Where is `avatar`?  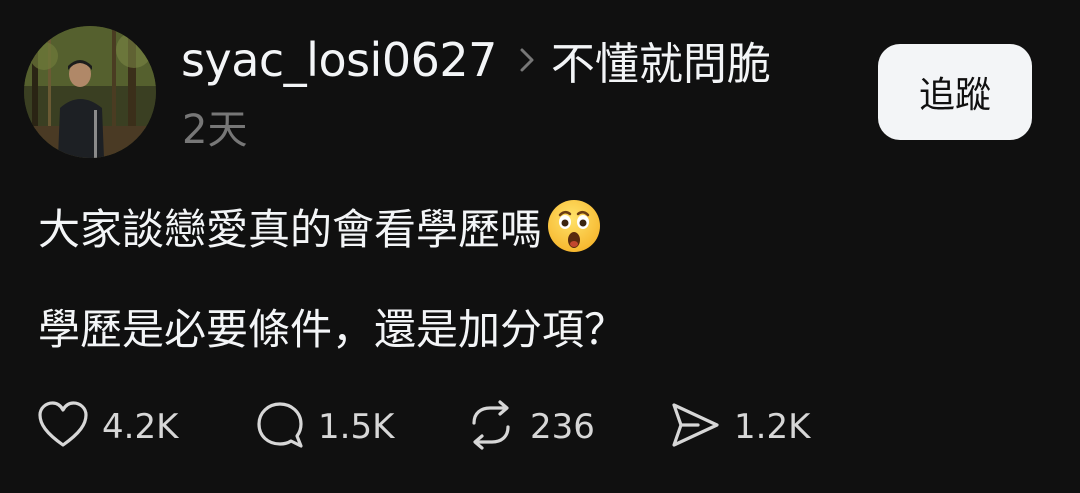
avatar is located at coordinates (90, 92).